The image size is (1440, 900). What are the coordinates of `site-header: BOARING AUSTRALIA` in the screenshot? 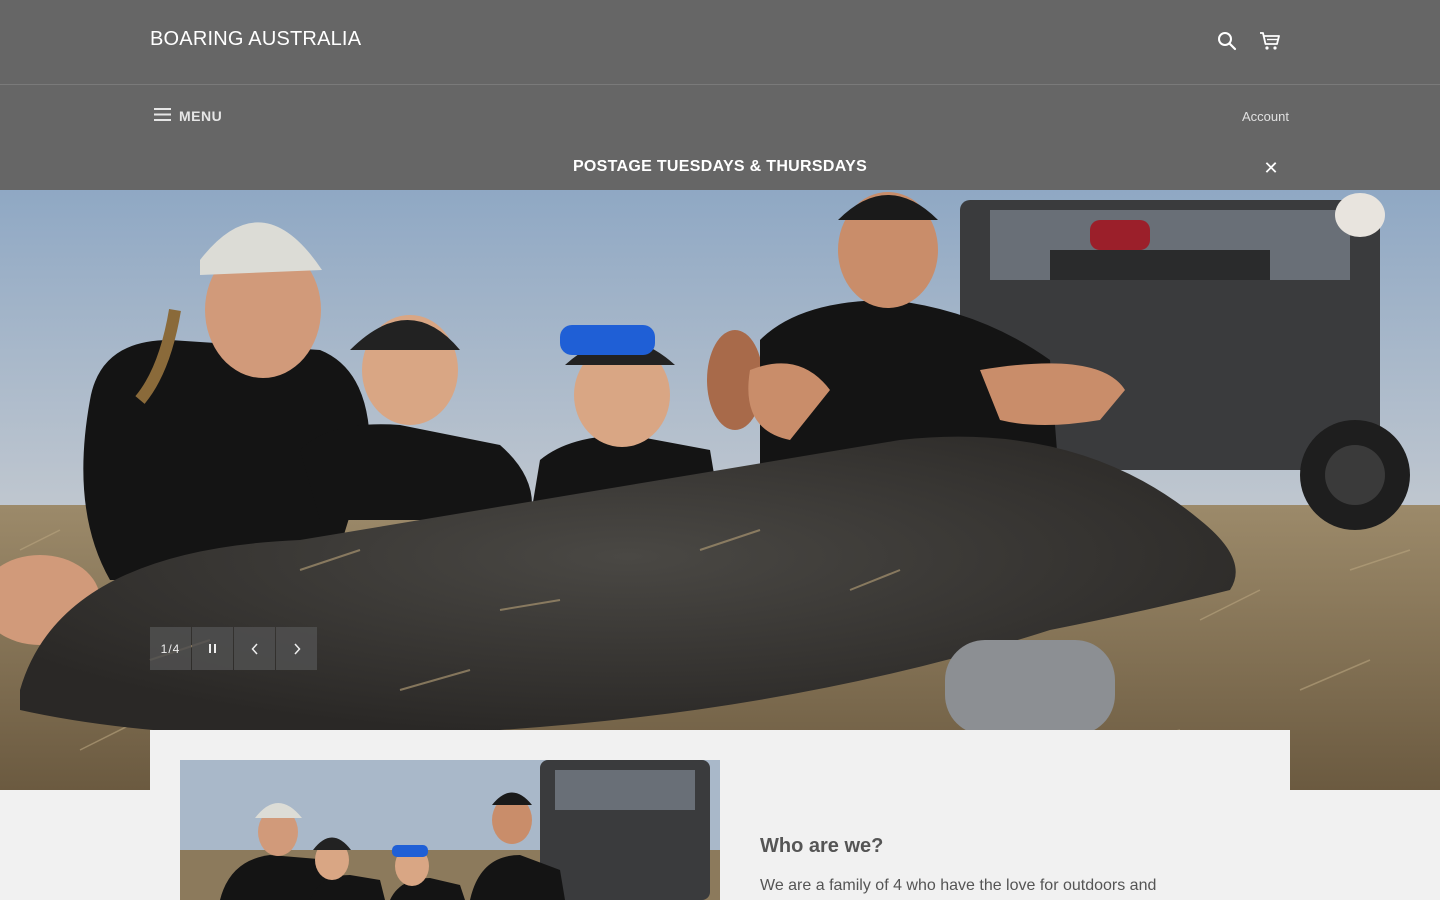 It's located at (720, 42).